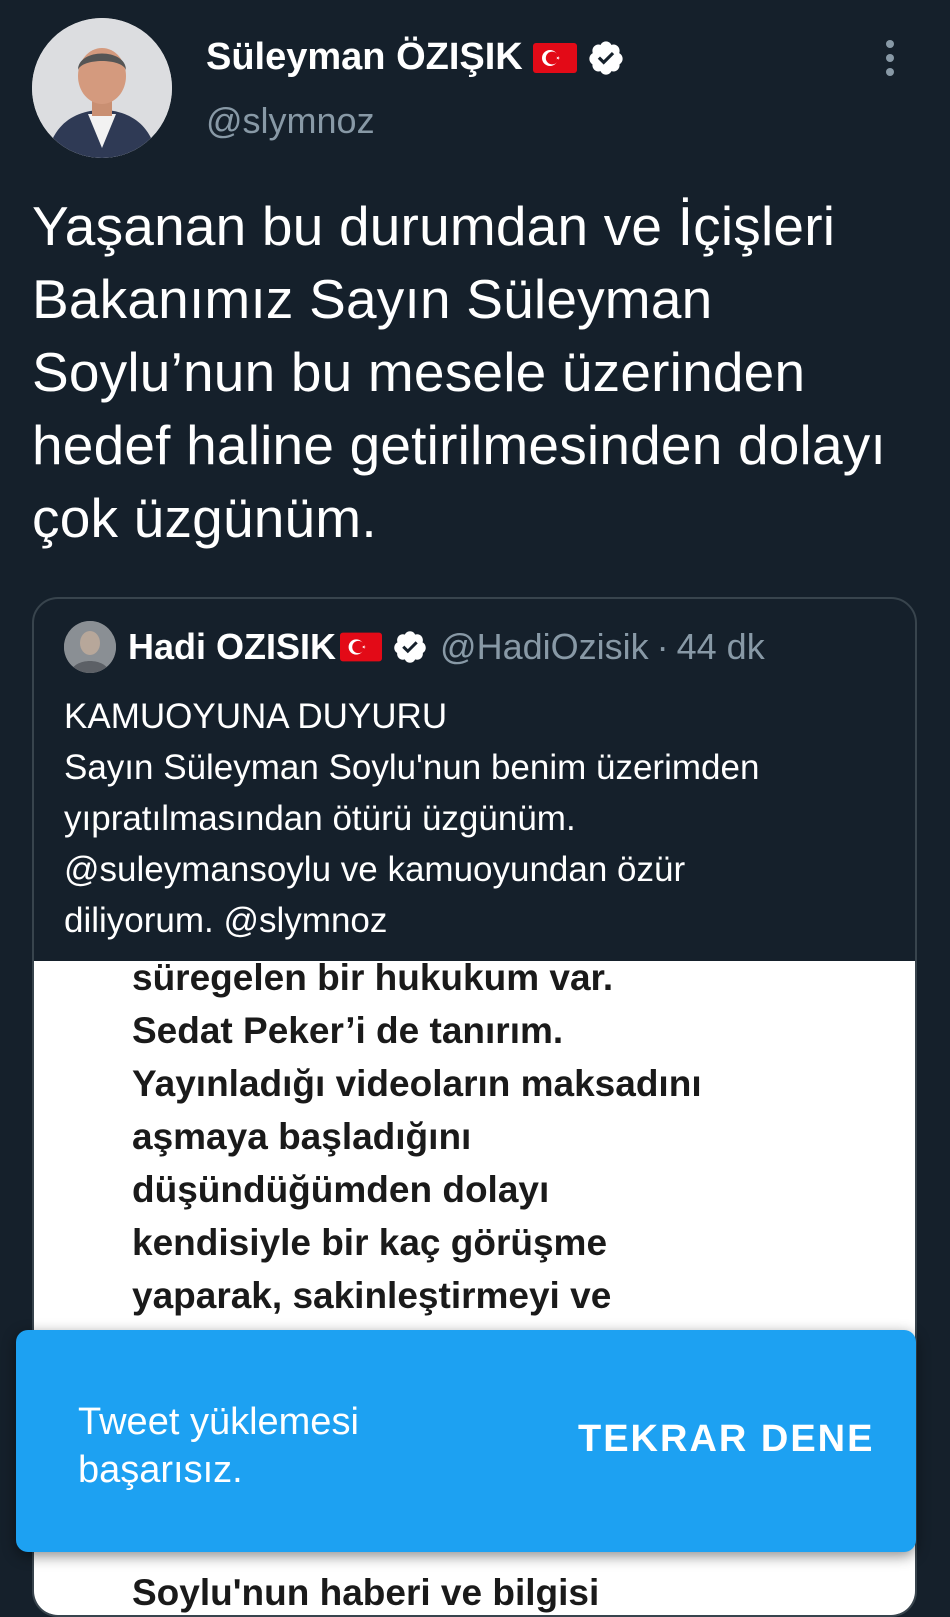 This screenshot has width=950, height=1617. Describe the element at coordinates (366, 1592) in the screenshot. I see `image-text-line-bottom: Soylu'nun haberi ve bilgisi` at that location.